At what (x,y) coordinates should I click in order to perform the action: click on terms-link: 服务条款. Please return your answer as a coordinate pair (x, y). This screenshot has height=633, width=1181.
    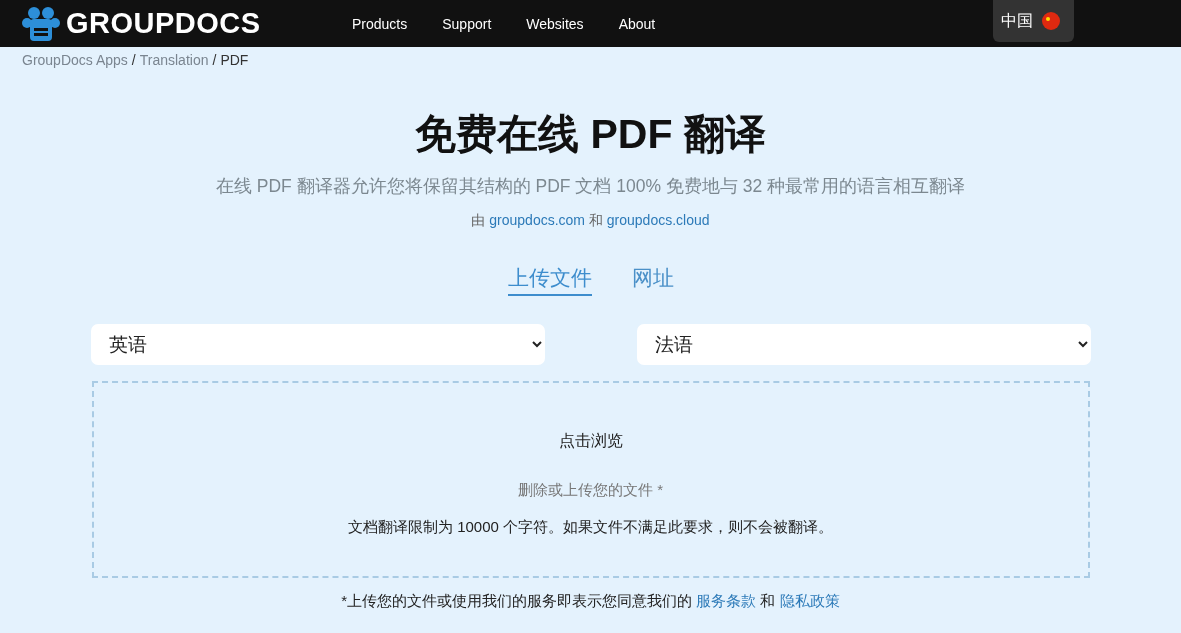
    Looking at the image, I should click on (726, 600).